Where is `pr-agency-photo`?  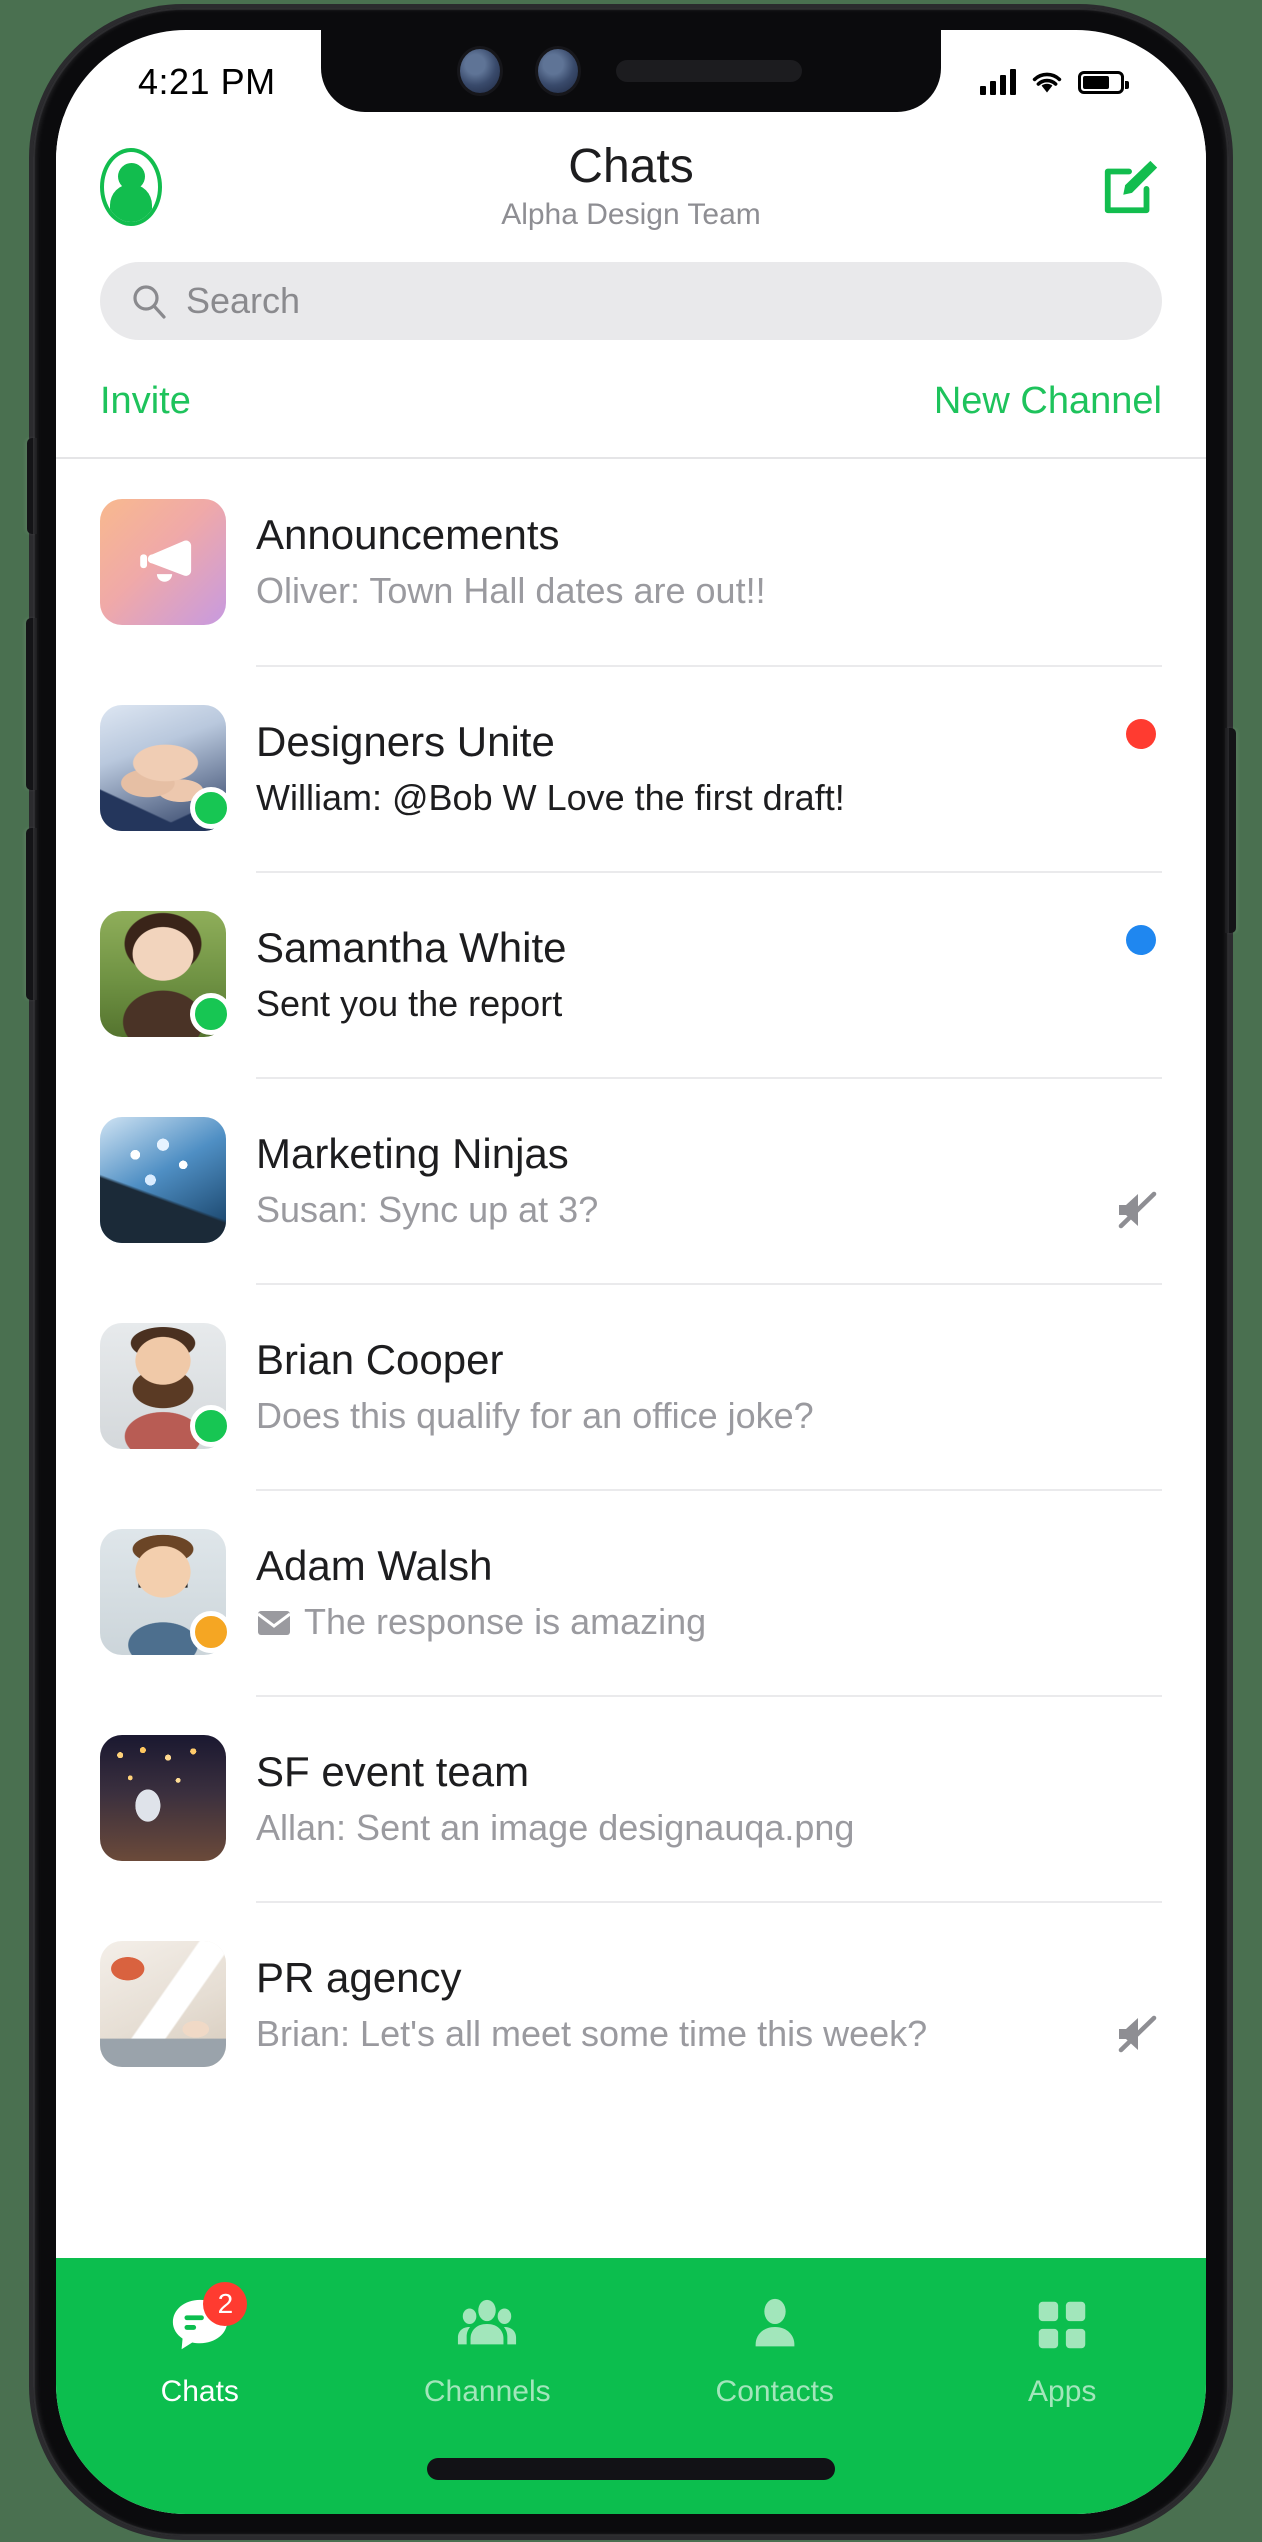 pr-agency-photo is located at coordinates (163, 2004).